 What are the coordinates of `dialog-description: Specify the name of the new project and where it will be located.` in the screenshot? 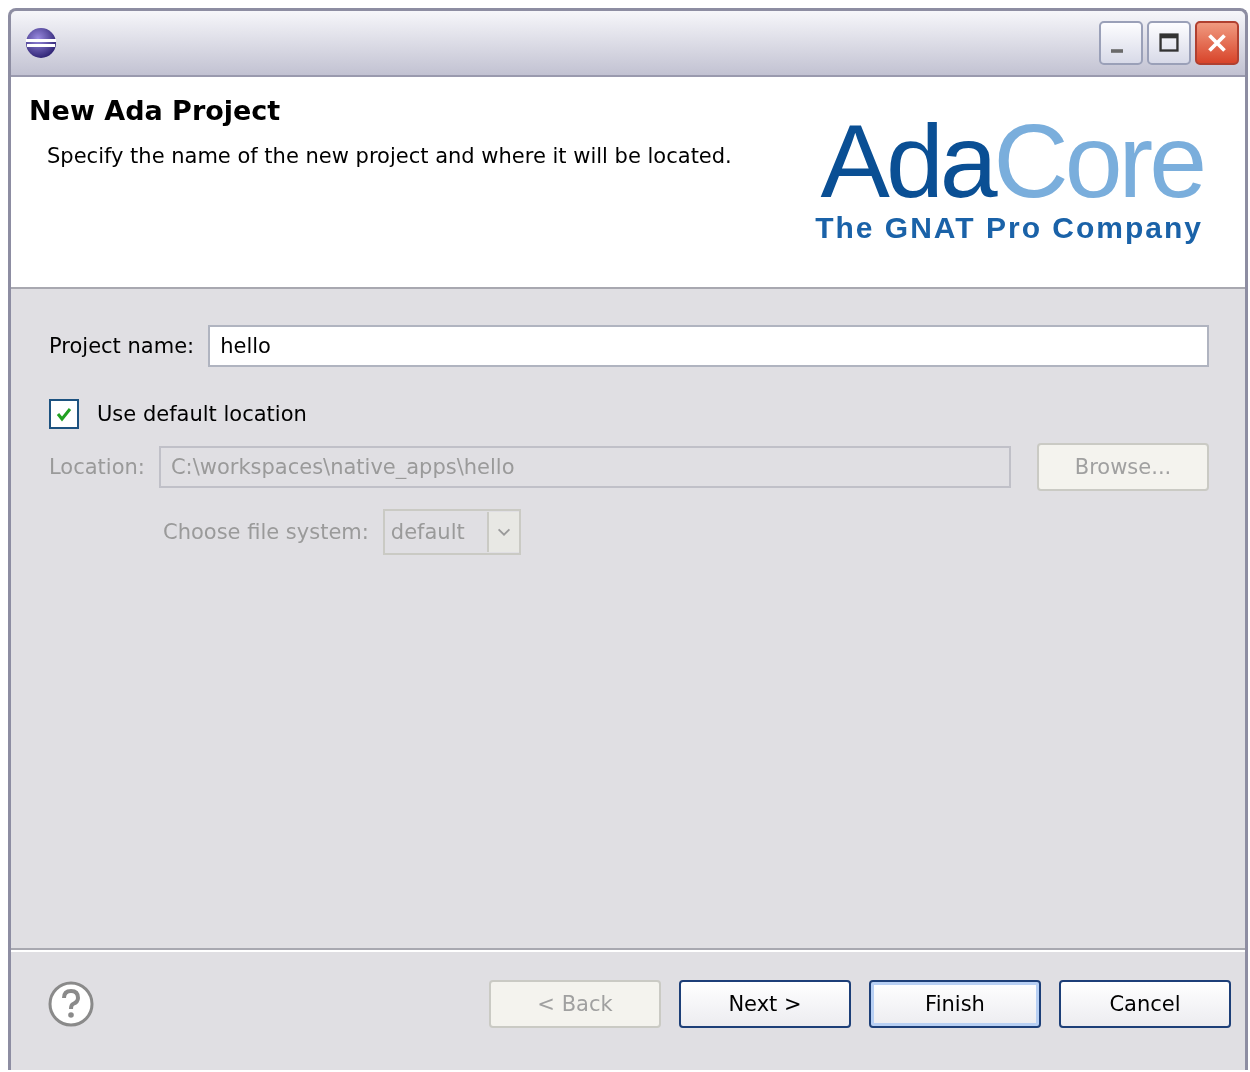 It's located at (390, 156).